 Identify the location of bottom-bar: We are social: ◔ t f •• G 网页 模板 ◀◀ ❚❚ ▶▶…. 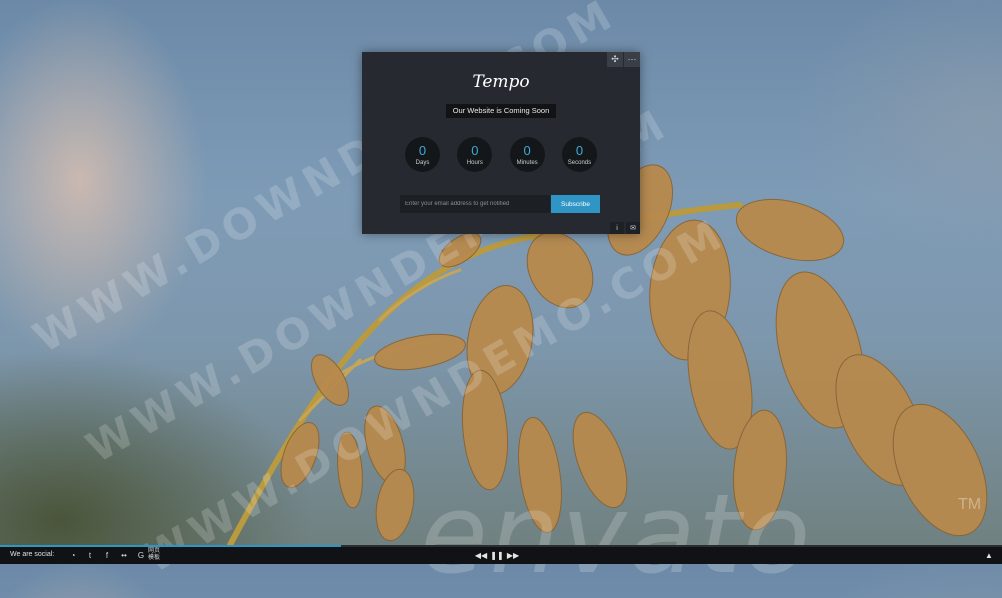
(501, 555).